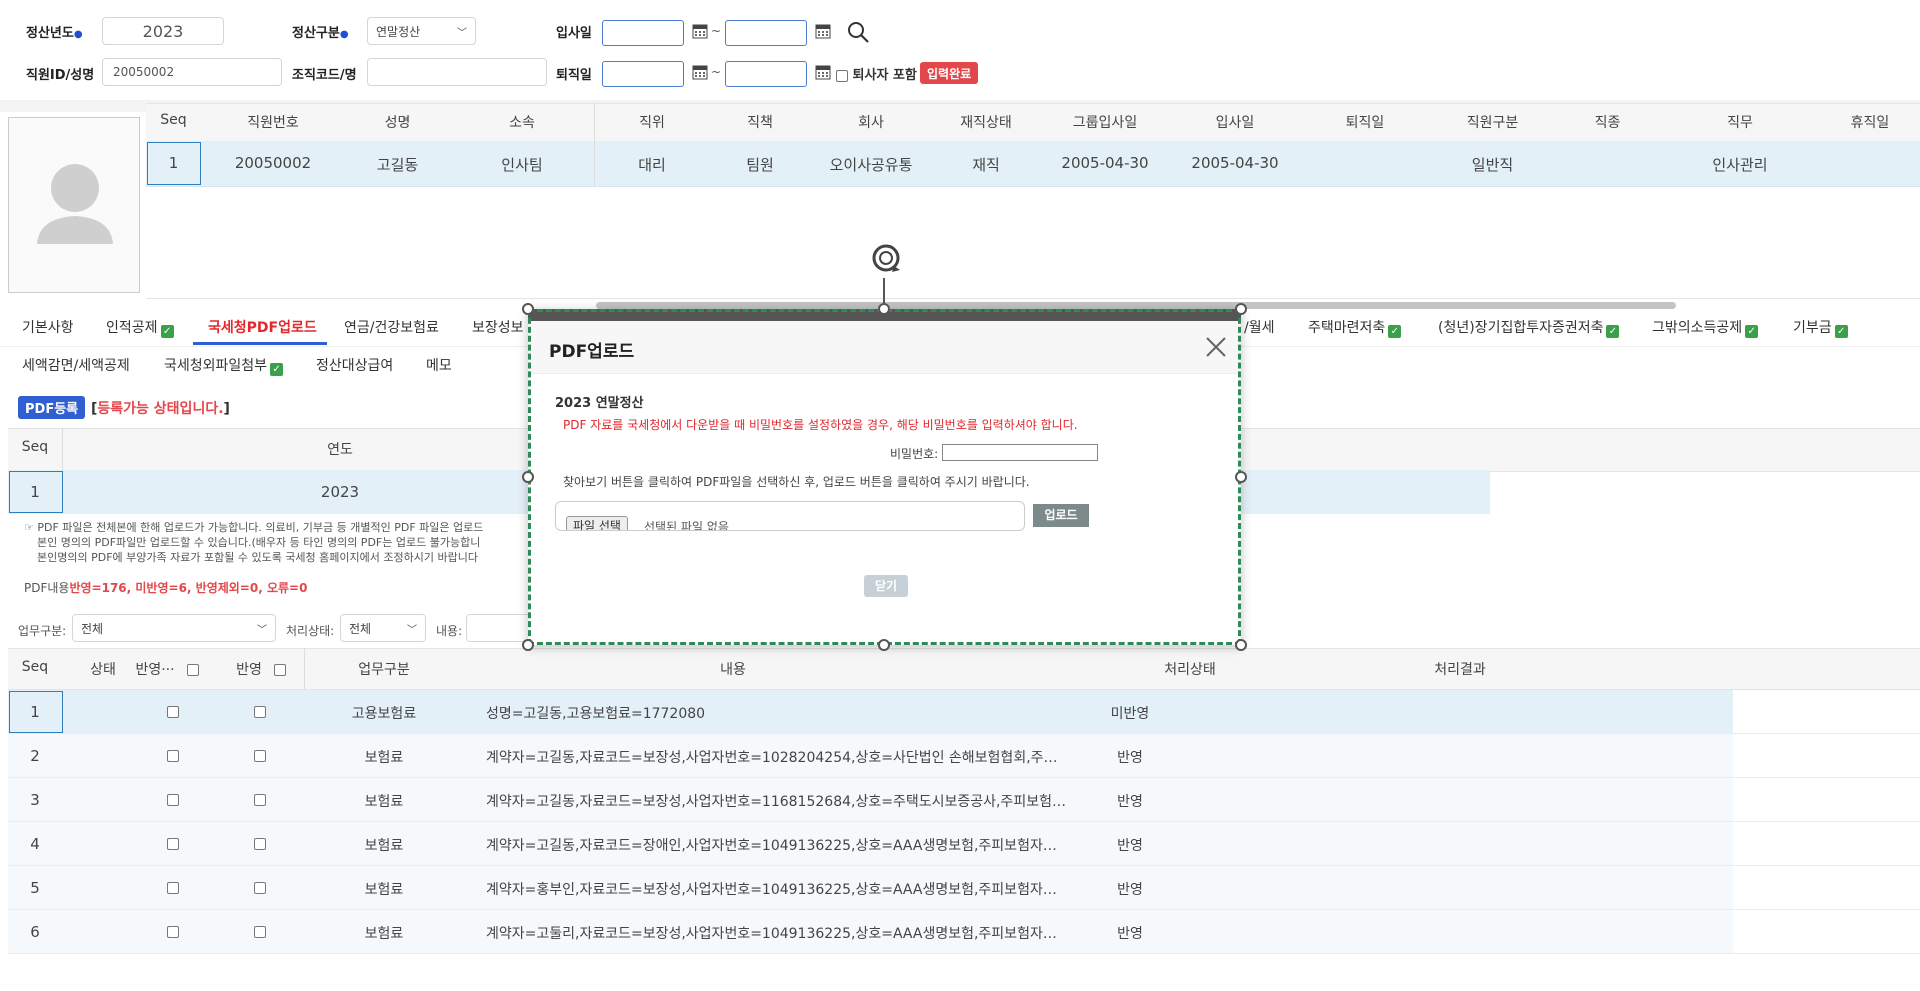  What do you see at coordinates (260, 343) in the screenshot?
I see `active-tab-underline` at bounding box center [260, 343].